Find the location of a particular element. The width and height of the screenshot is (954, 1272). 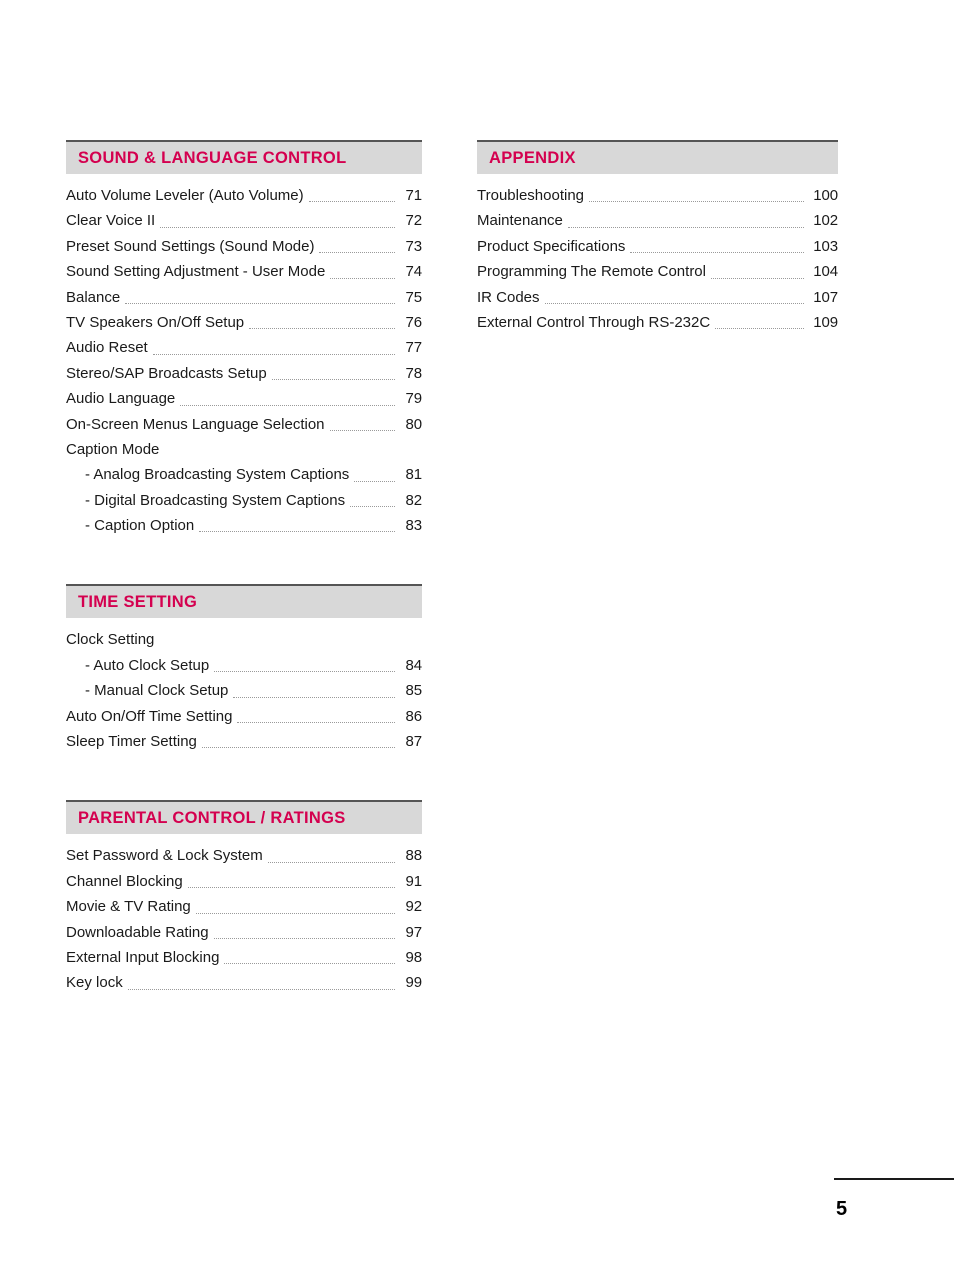

toc-entry-page-number: 79 is located at coordinates (414, 399).